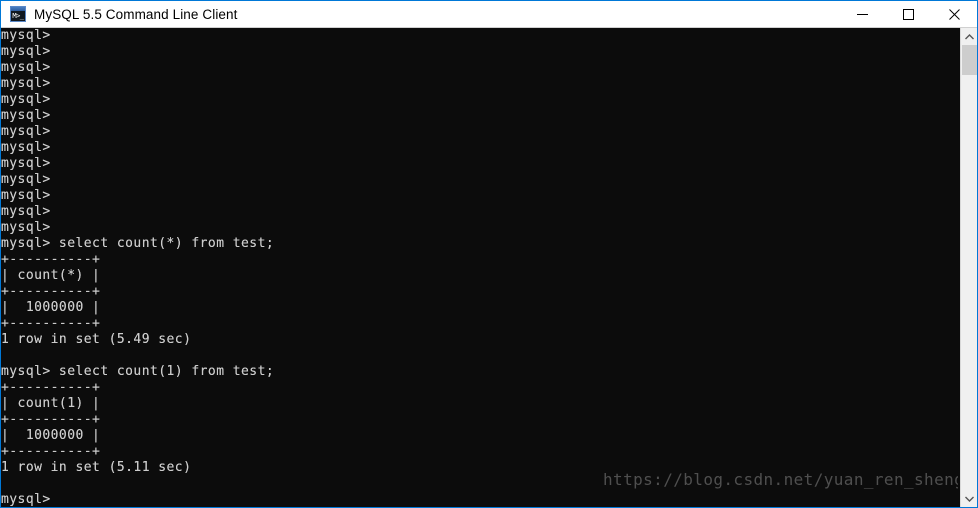 The height and width of the screenshot is (508, 978). I want to click on icon-prompt-glyph: M>_, so click(18, 16).